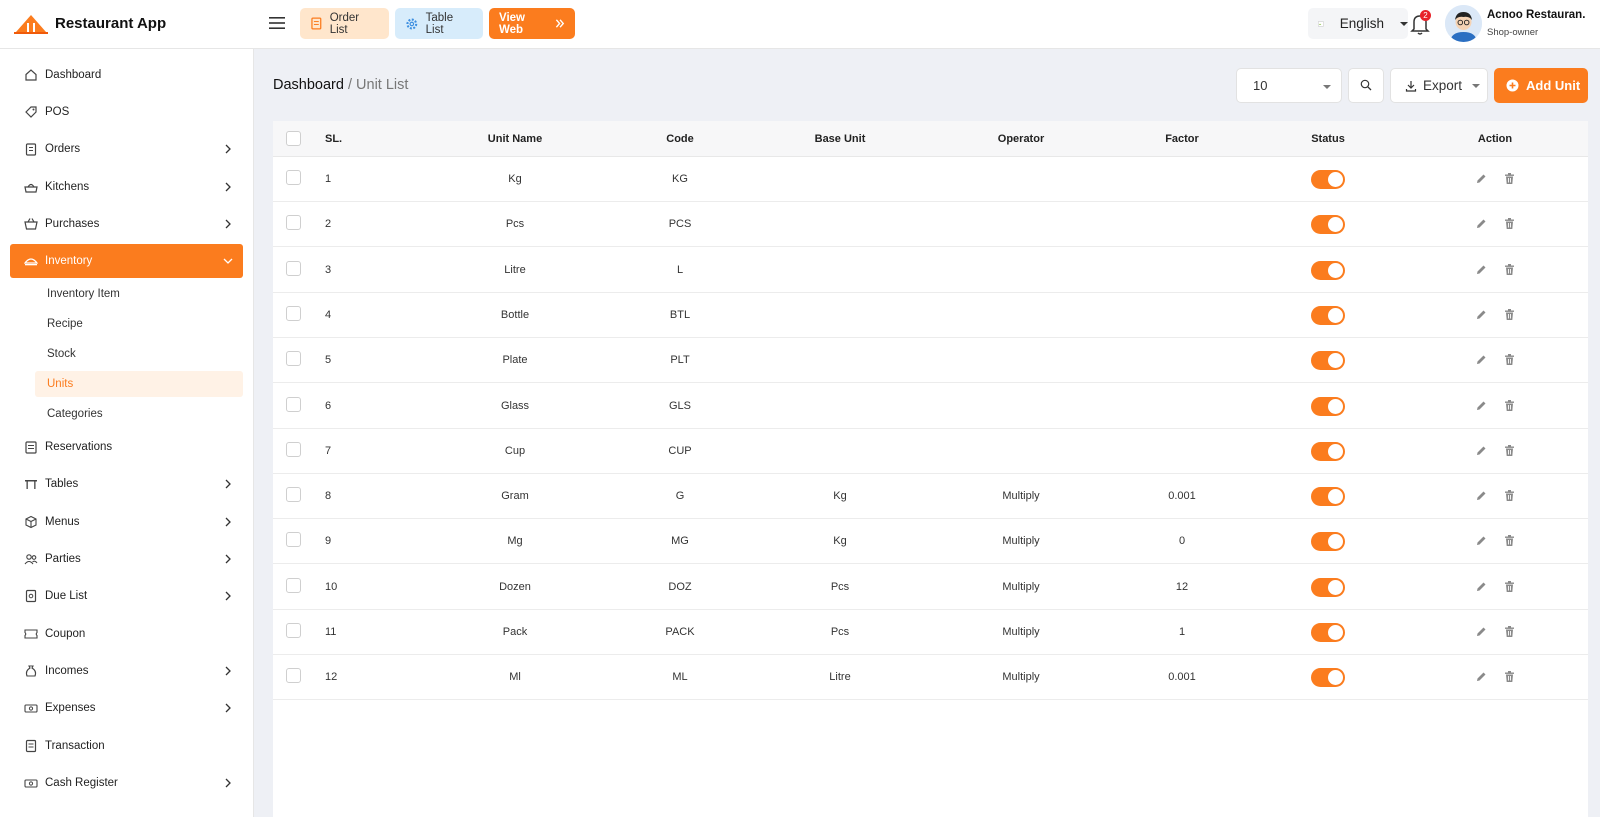  Describe the element at coordinates (126, 634) in the screenshot. I see `sidebar-item-coupon: Coupon` at that location.